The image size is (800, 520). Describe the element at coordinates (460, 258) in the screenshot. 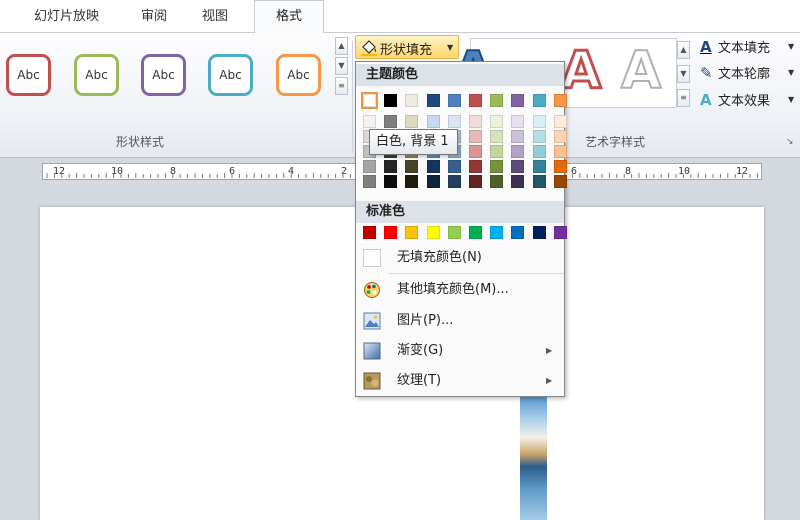

I see `no-fill-item: 无填充颜色(N)` at that location.